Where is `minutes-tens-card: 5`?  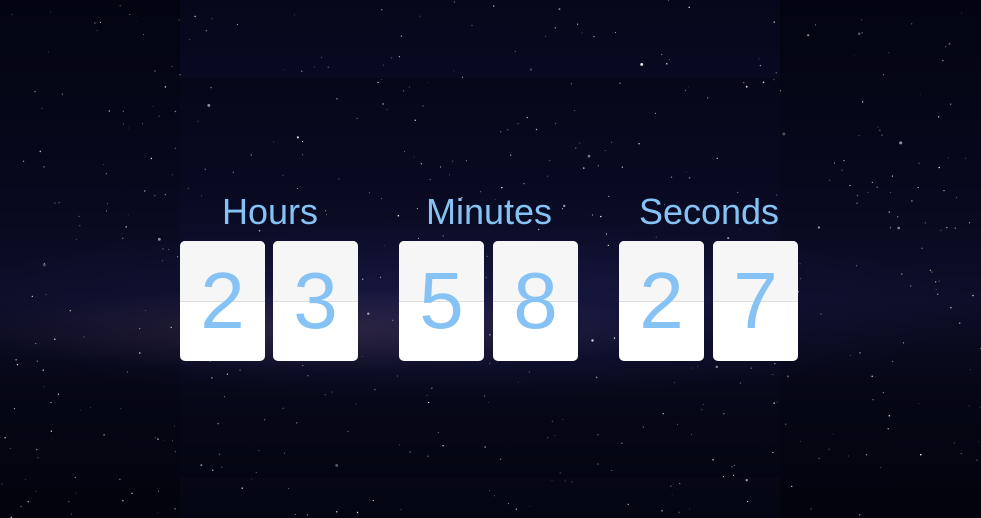
minutes-tens-card: 5 is located at coordinates (441, 301).